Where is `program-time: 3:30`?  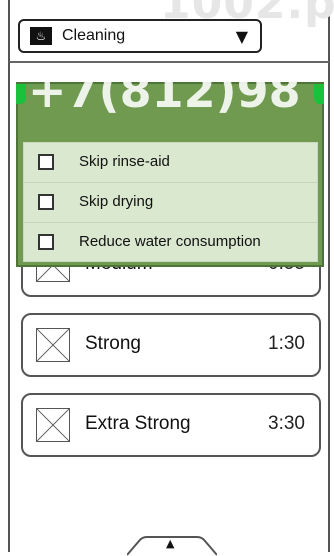 program-time: 3:30 is located at coordinates (286, 423).